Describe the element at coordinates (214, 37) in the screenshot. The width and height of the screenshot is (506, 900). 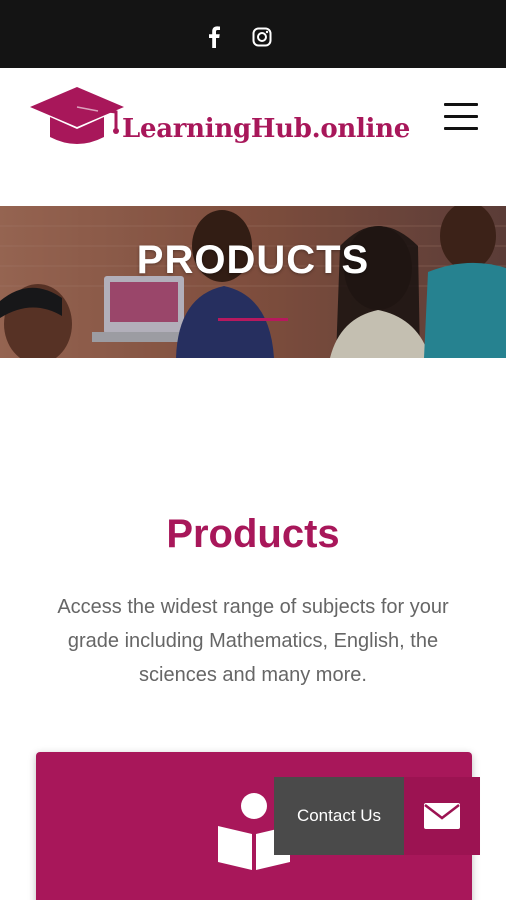
I see `facebook-icon` at that location.